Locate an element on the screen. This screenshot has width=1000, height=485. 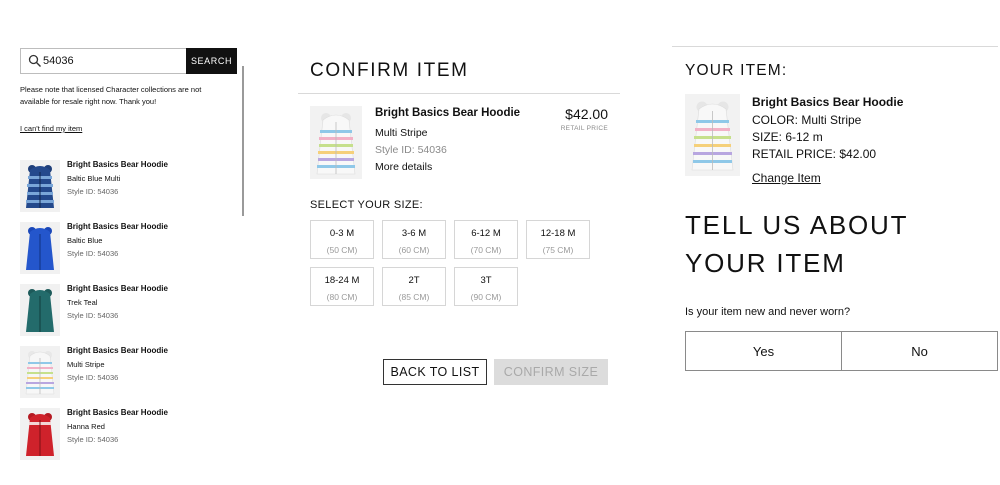
size-name: 12-18 M is located at coordinates (558, 233).